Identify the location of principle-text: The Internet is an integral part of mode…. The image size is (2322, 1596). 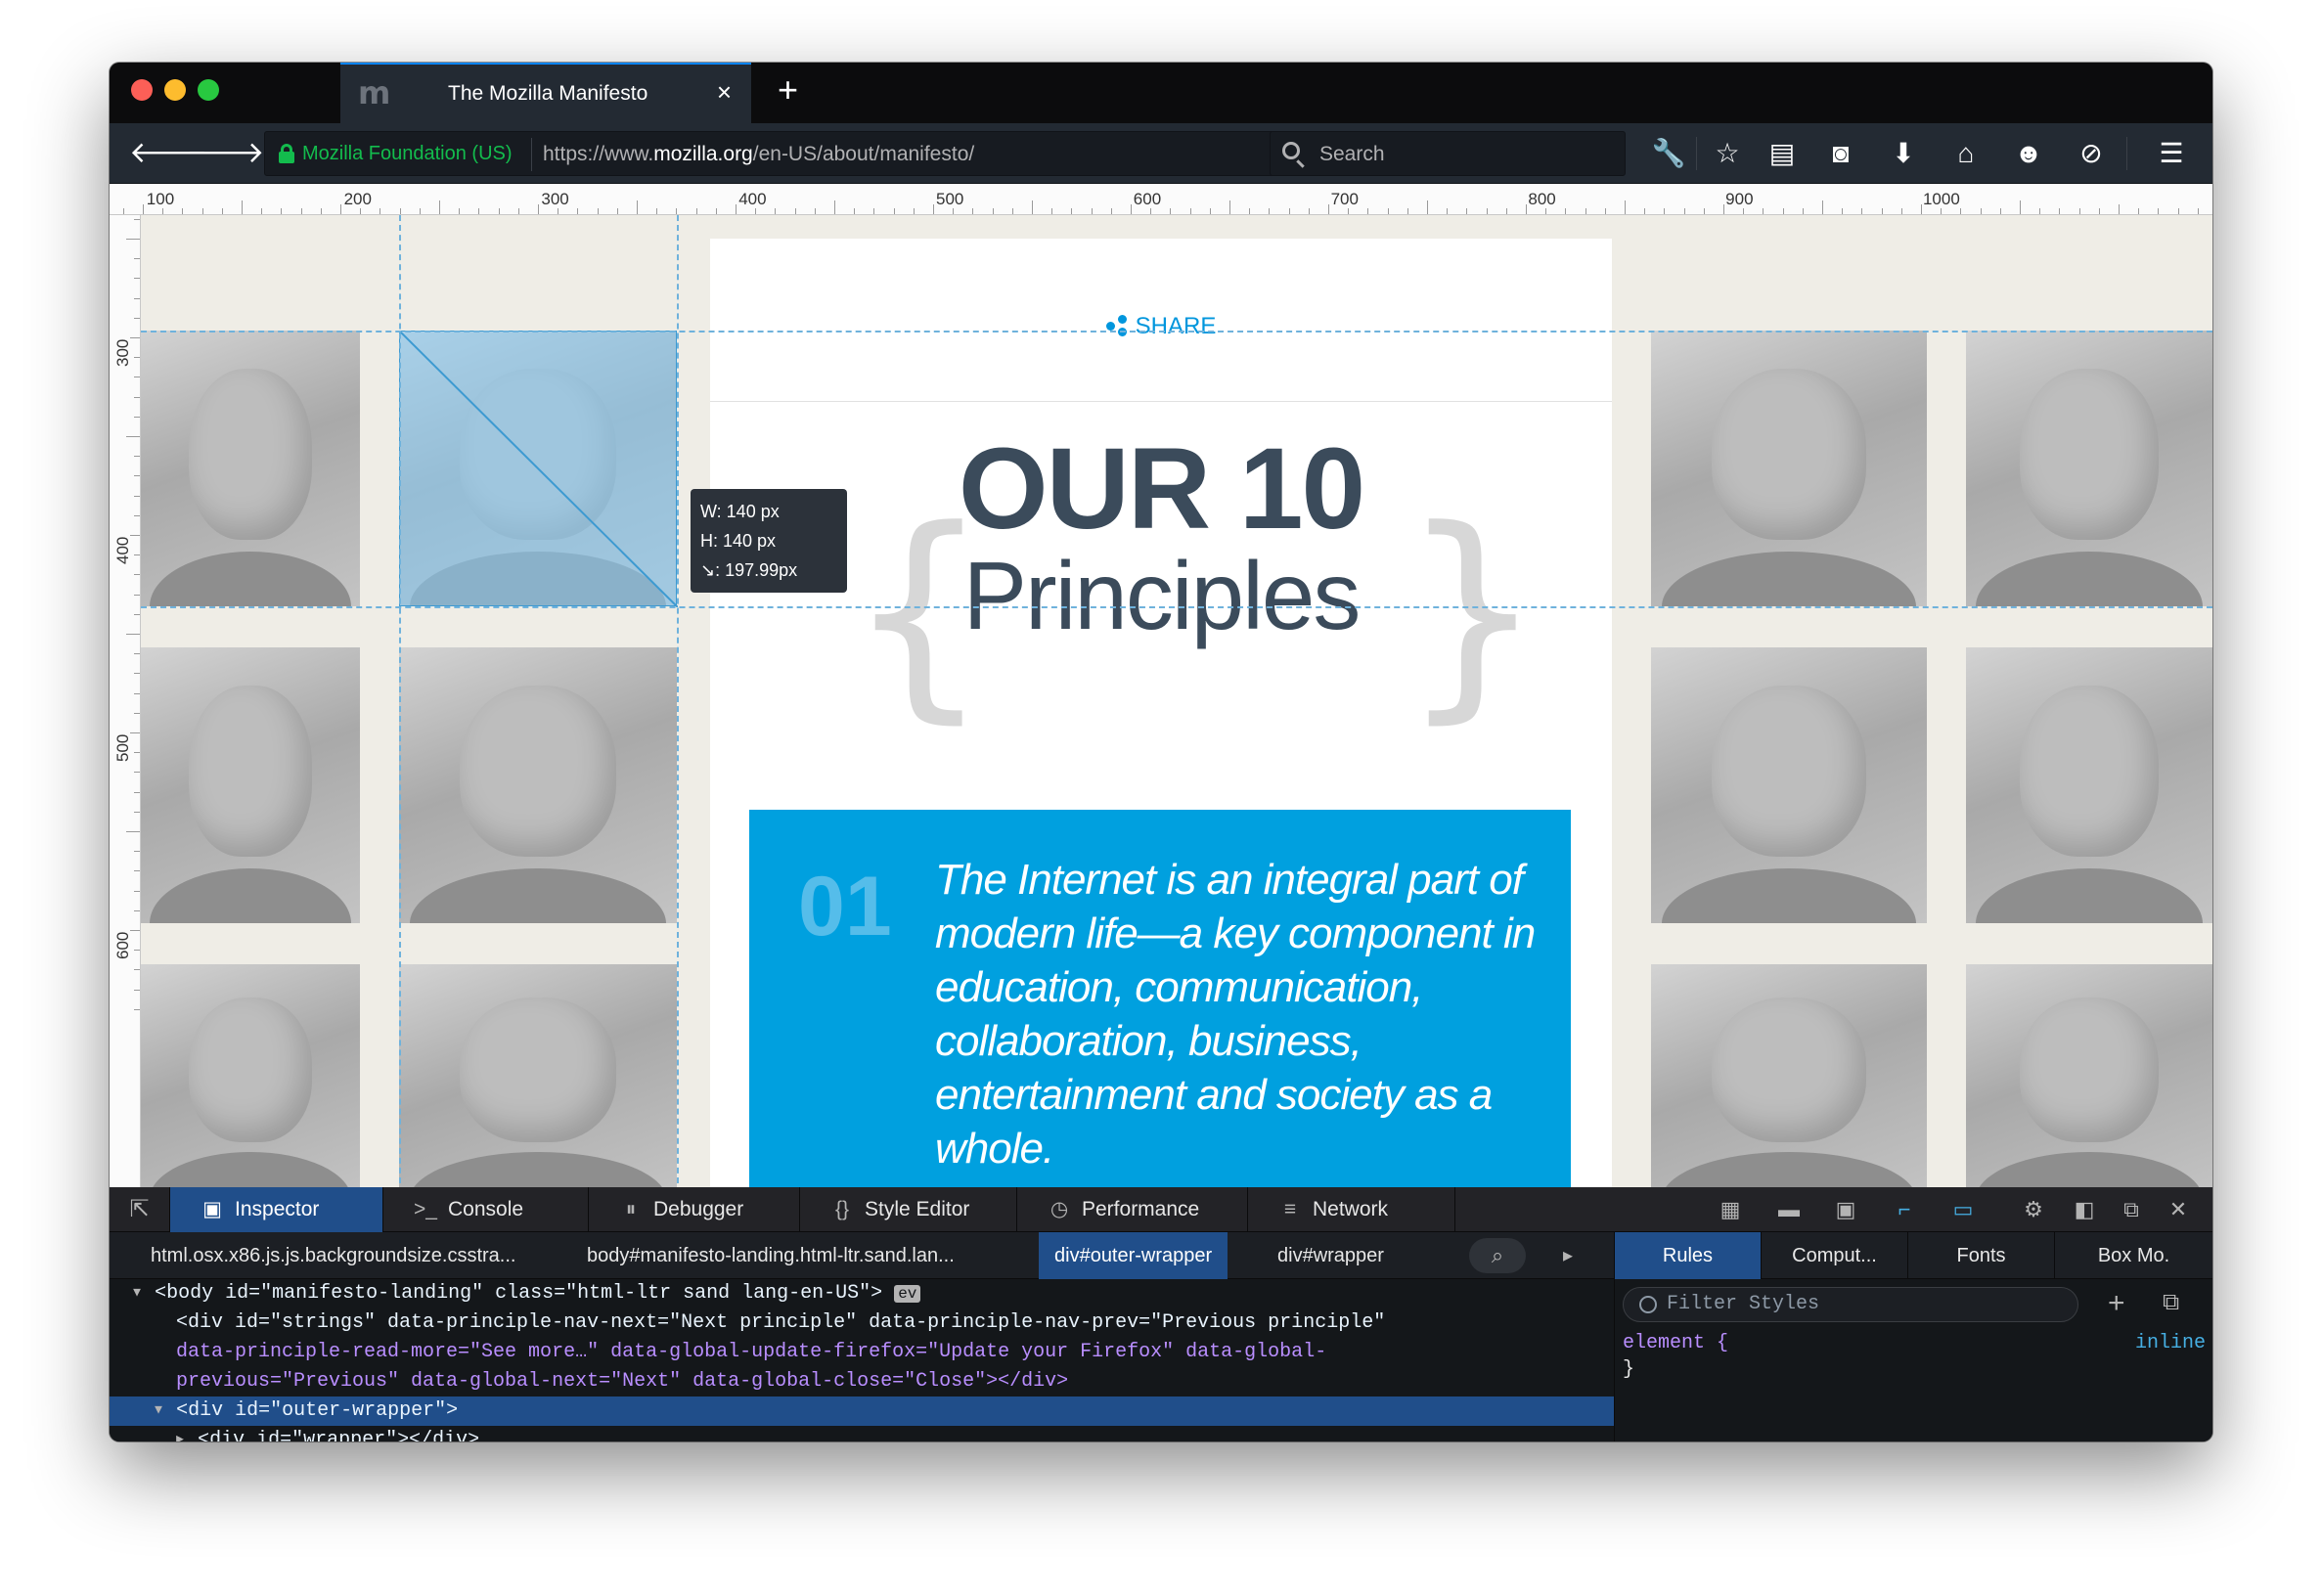
(1236, 1014).